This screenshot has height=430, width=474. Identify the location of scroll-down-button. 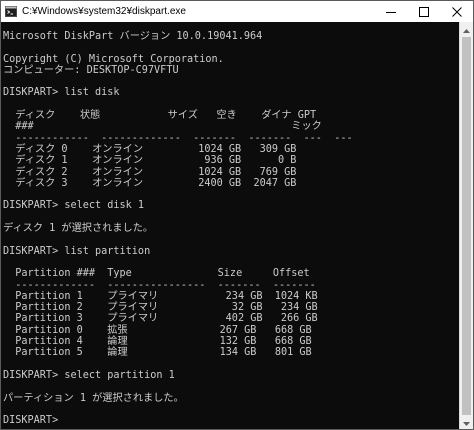
(466, 422).